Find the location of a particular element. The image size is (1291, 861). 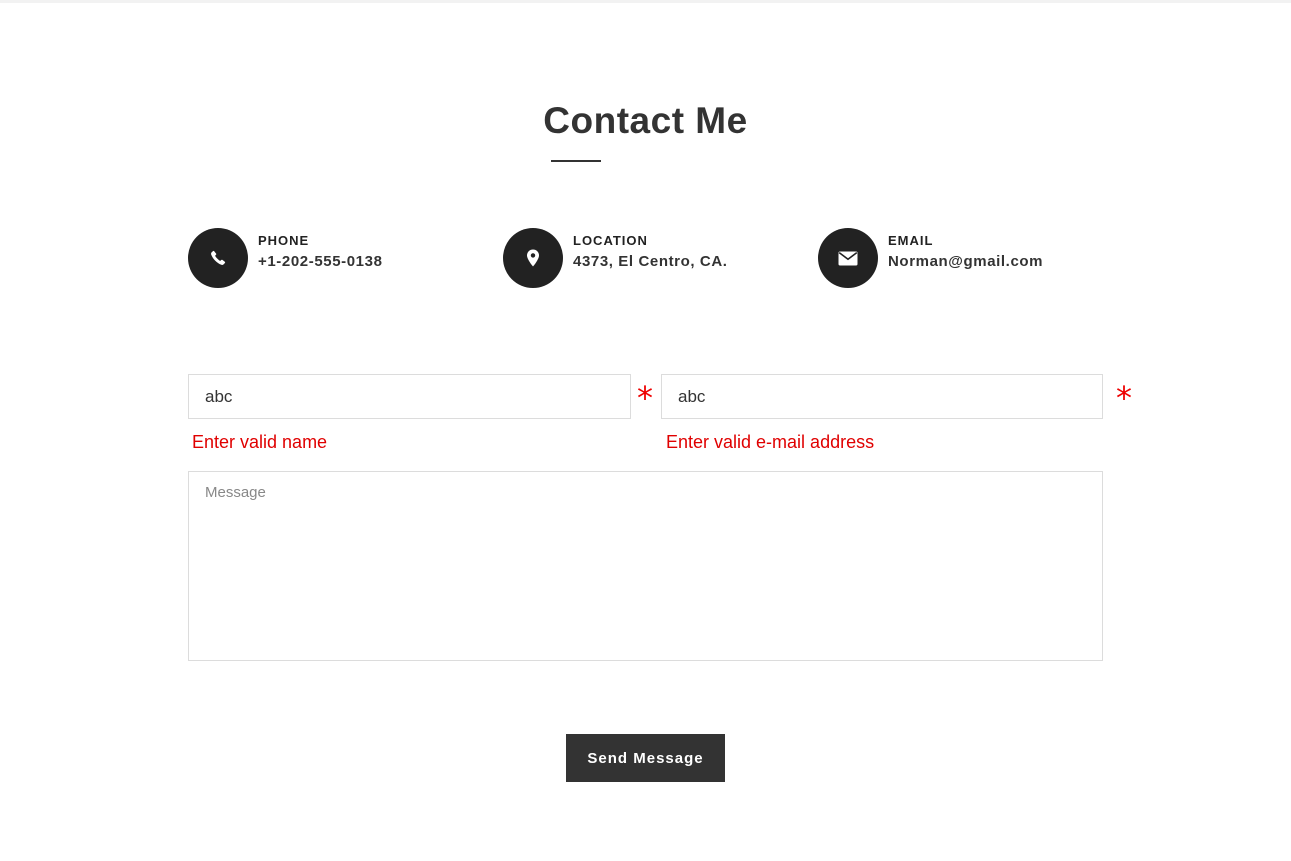

location-label: LOCATION is located at coordinates (610, 240).